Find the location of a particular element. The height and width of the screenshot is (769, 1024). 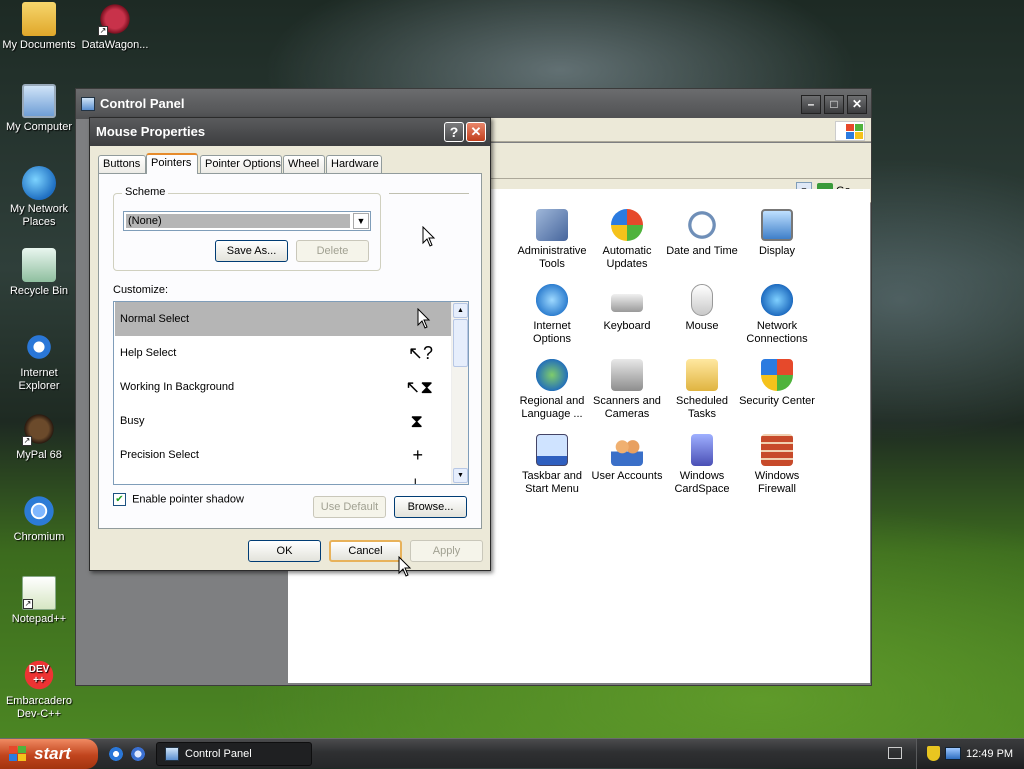

start-button: start is located at coordinates (49, 754).